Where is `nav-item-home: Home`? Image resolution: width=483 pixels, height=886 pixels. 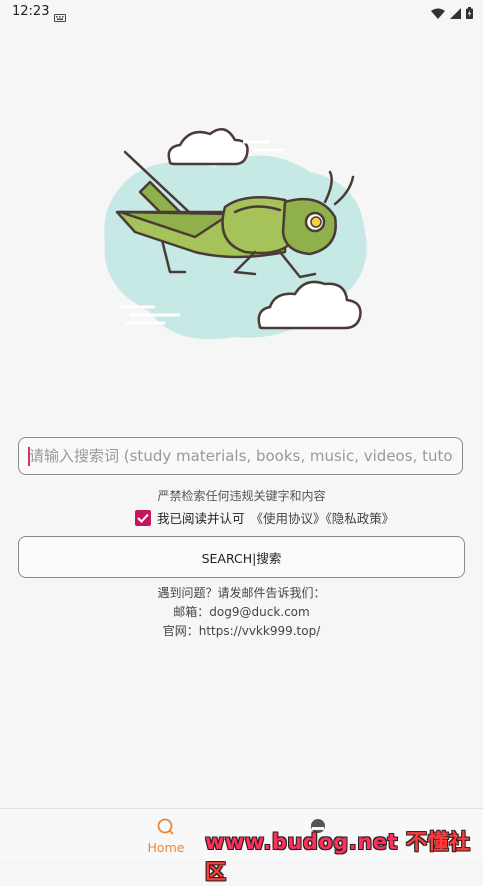 nav-item-home: Home is located at coordinates (166, 836).